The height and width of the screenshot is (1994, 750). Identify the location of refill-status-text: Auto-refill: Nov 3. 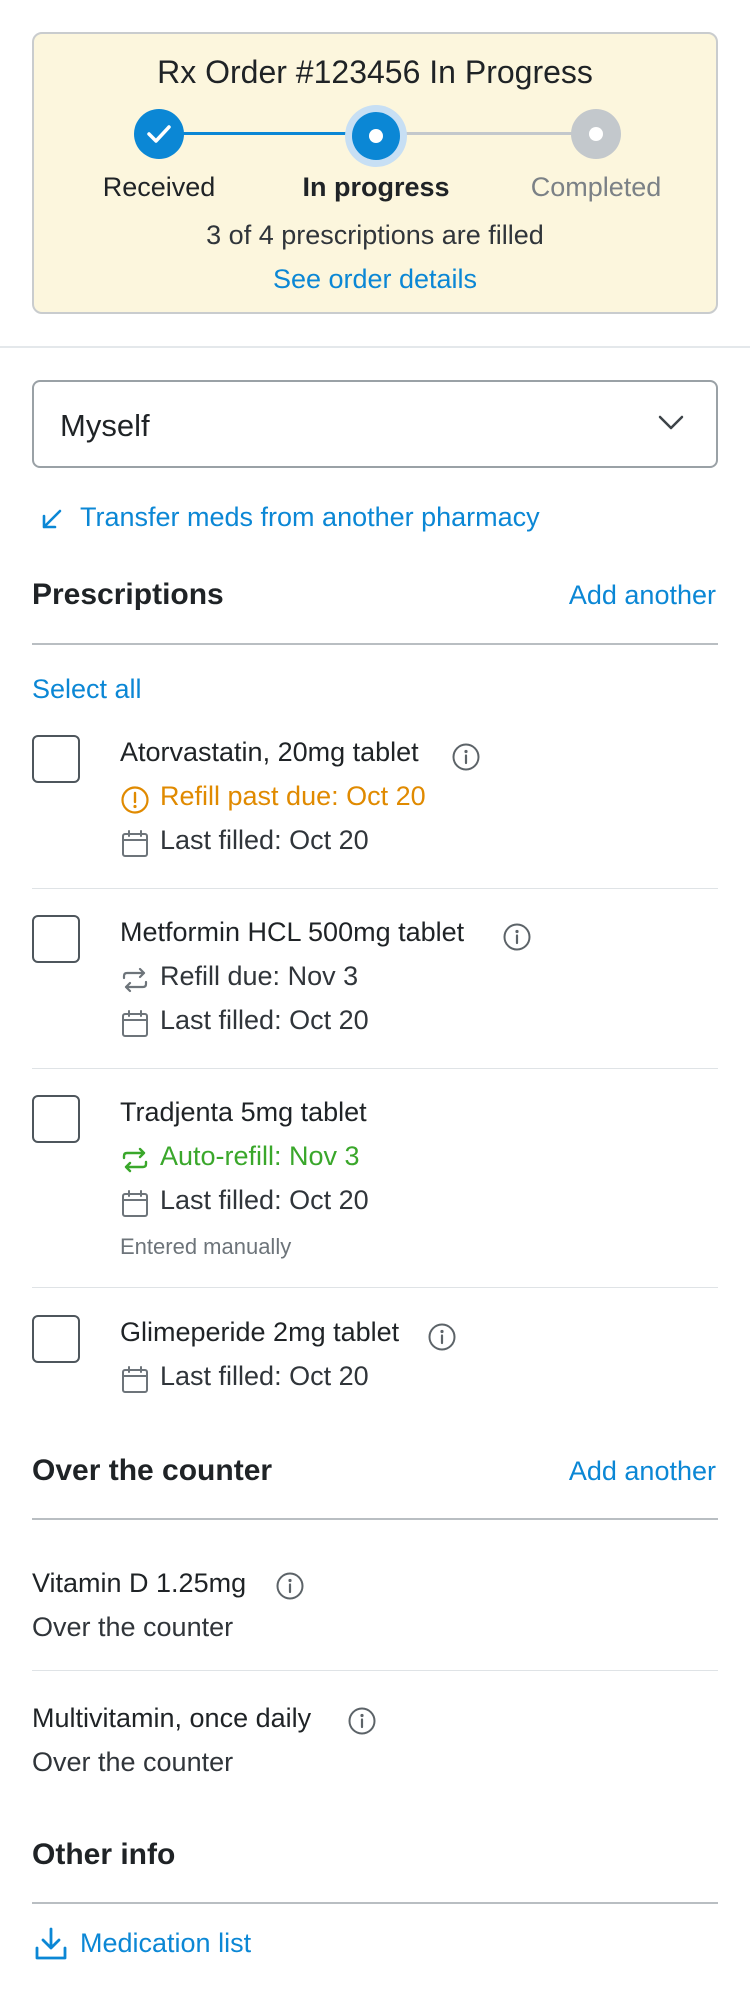
(260, 1156).